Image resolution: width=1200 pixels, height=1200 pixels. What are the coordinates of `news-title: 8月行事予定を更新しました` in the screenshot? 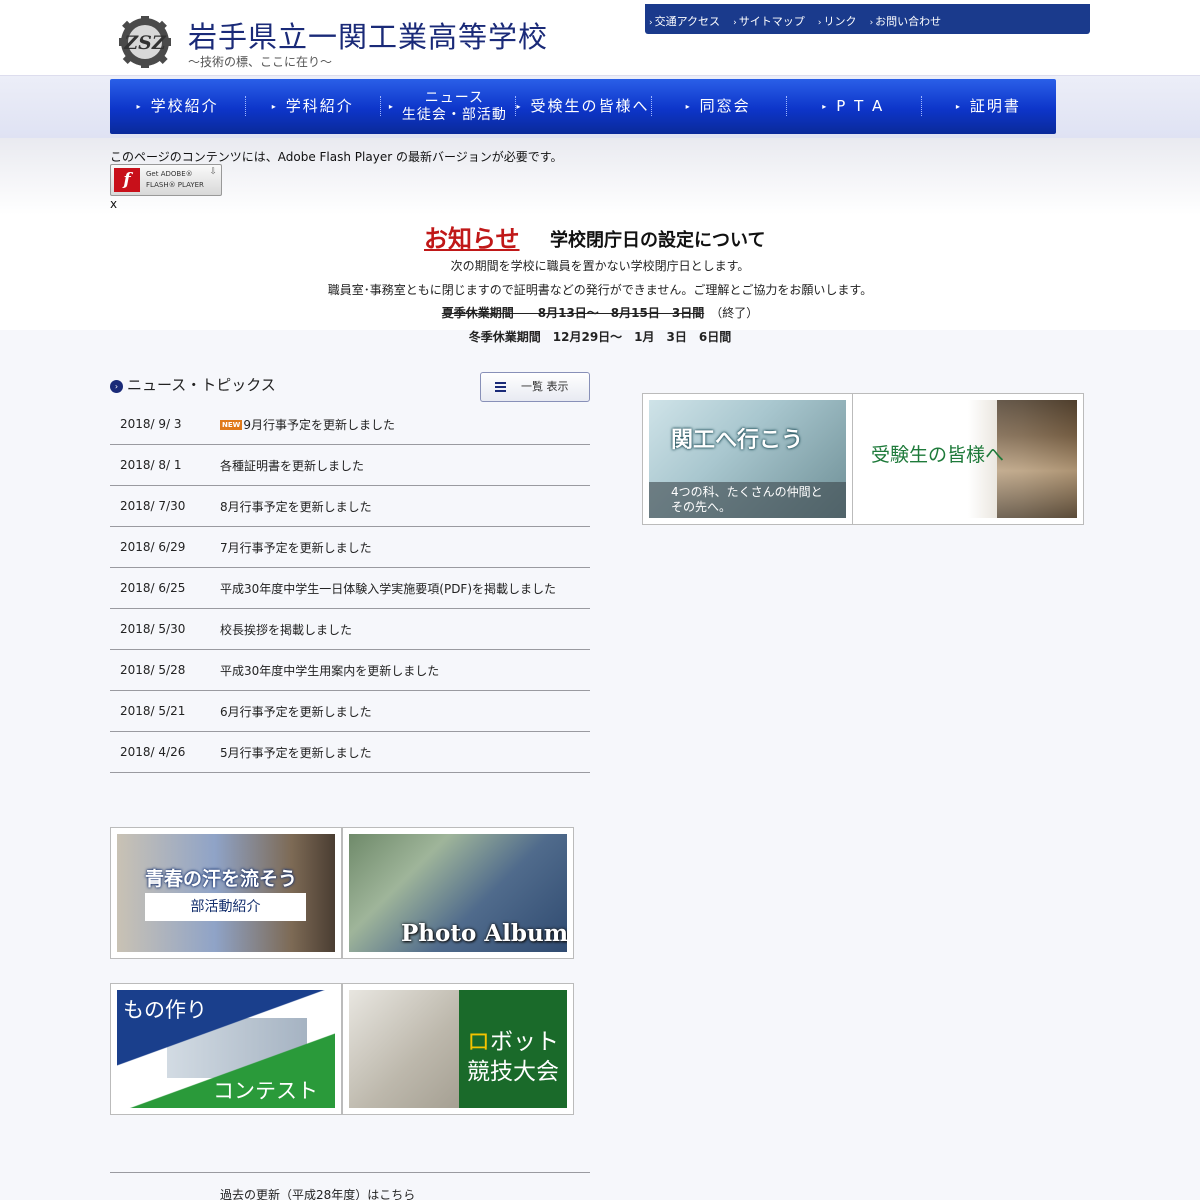 It's located at (296, 506).